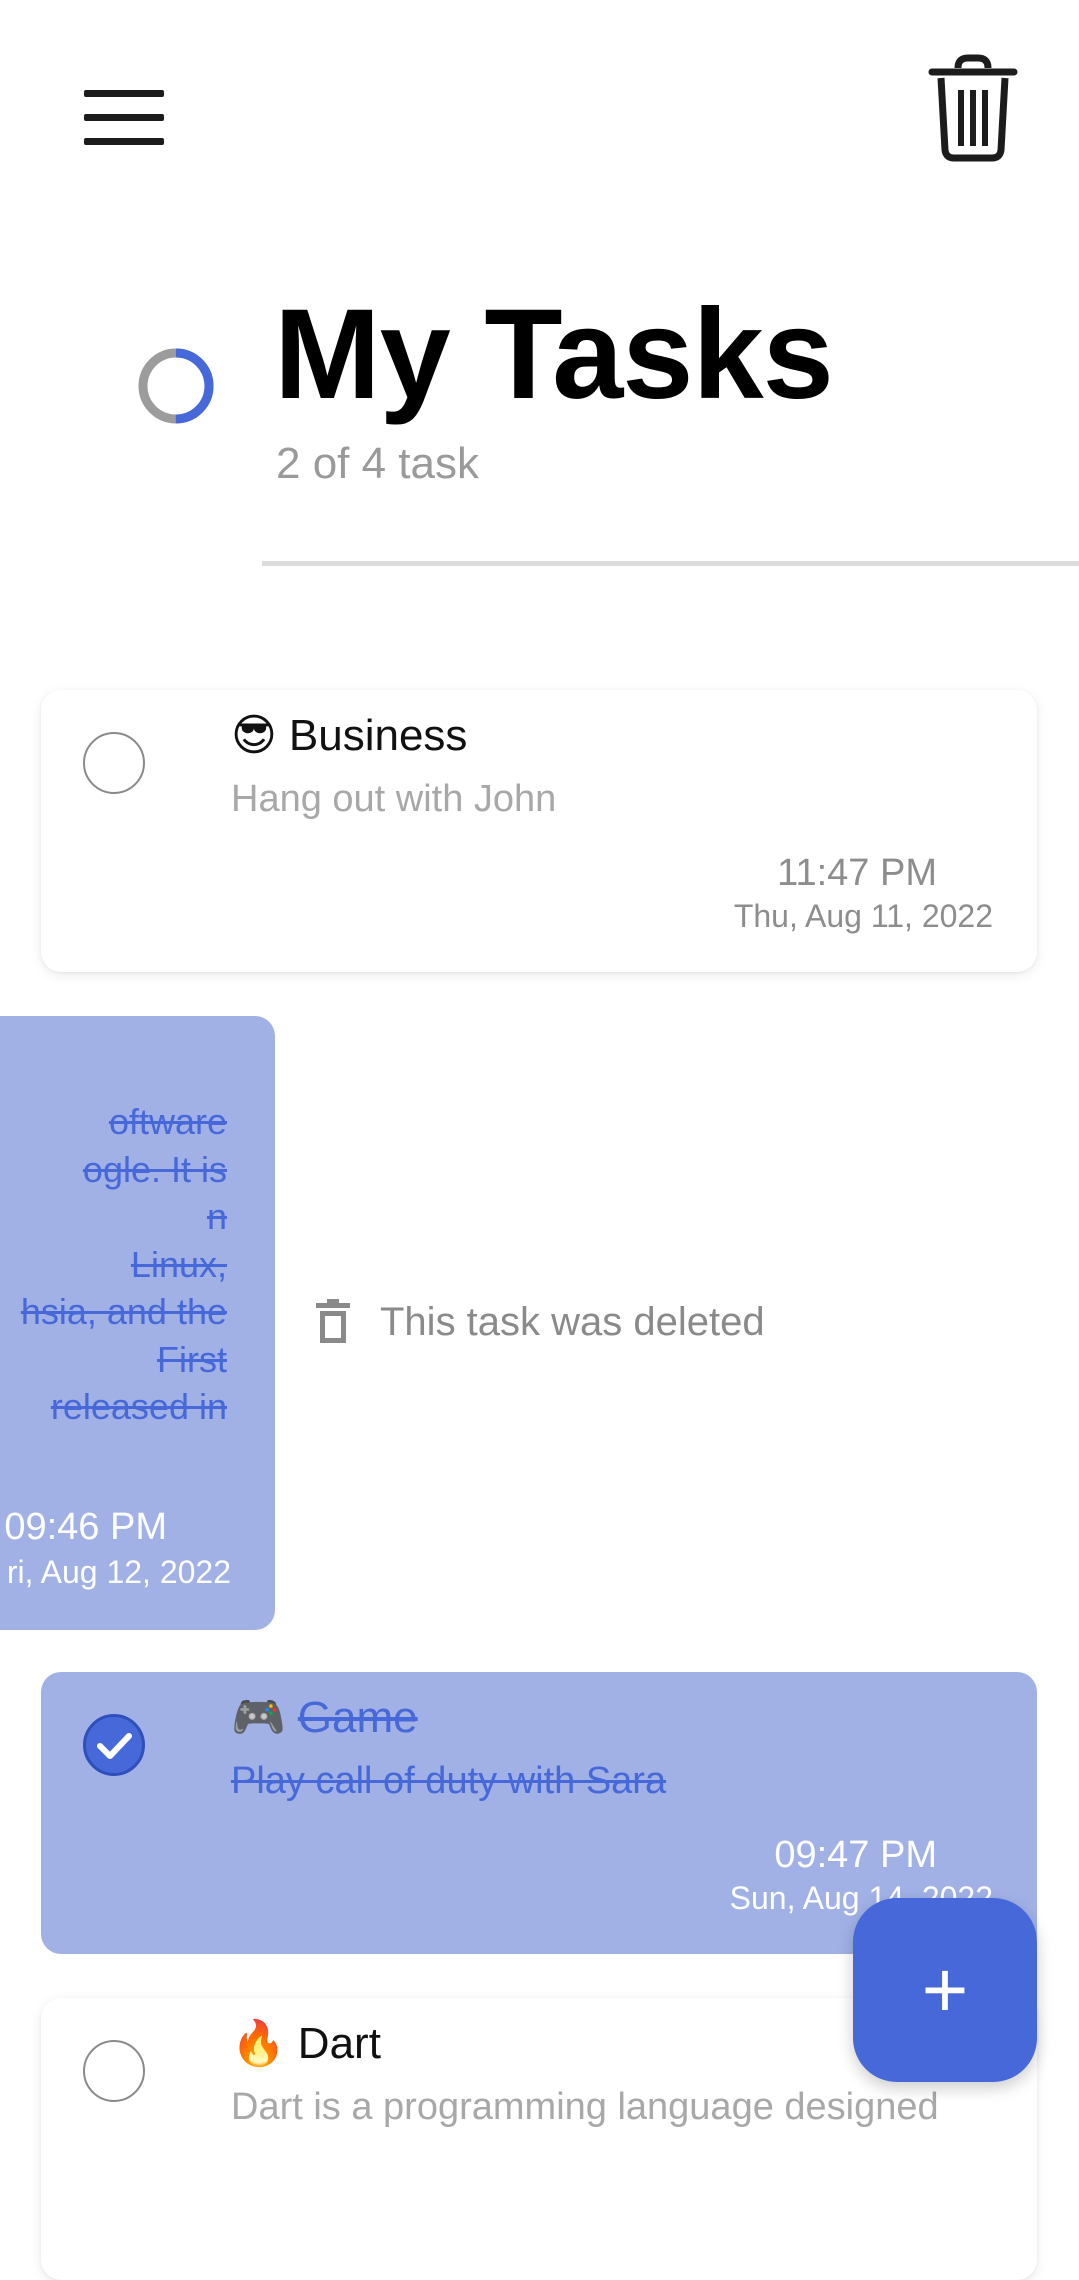 This screenshot has width=1079, height=2280. What do you see at coordinates (339, 2043) in the screenshot?
I see `task-title: Dart` at bounding box center [339, 2043].